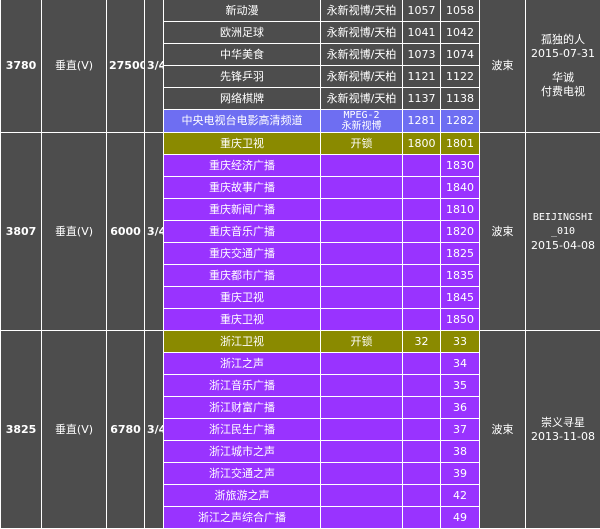 Image resolution: width=600 pixels, height=529 pixels. What do you see at coordinates (242, 188) in the screenshot?
I see `channel-name: 重庆故事广播` at bounding box center [242, 188].